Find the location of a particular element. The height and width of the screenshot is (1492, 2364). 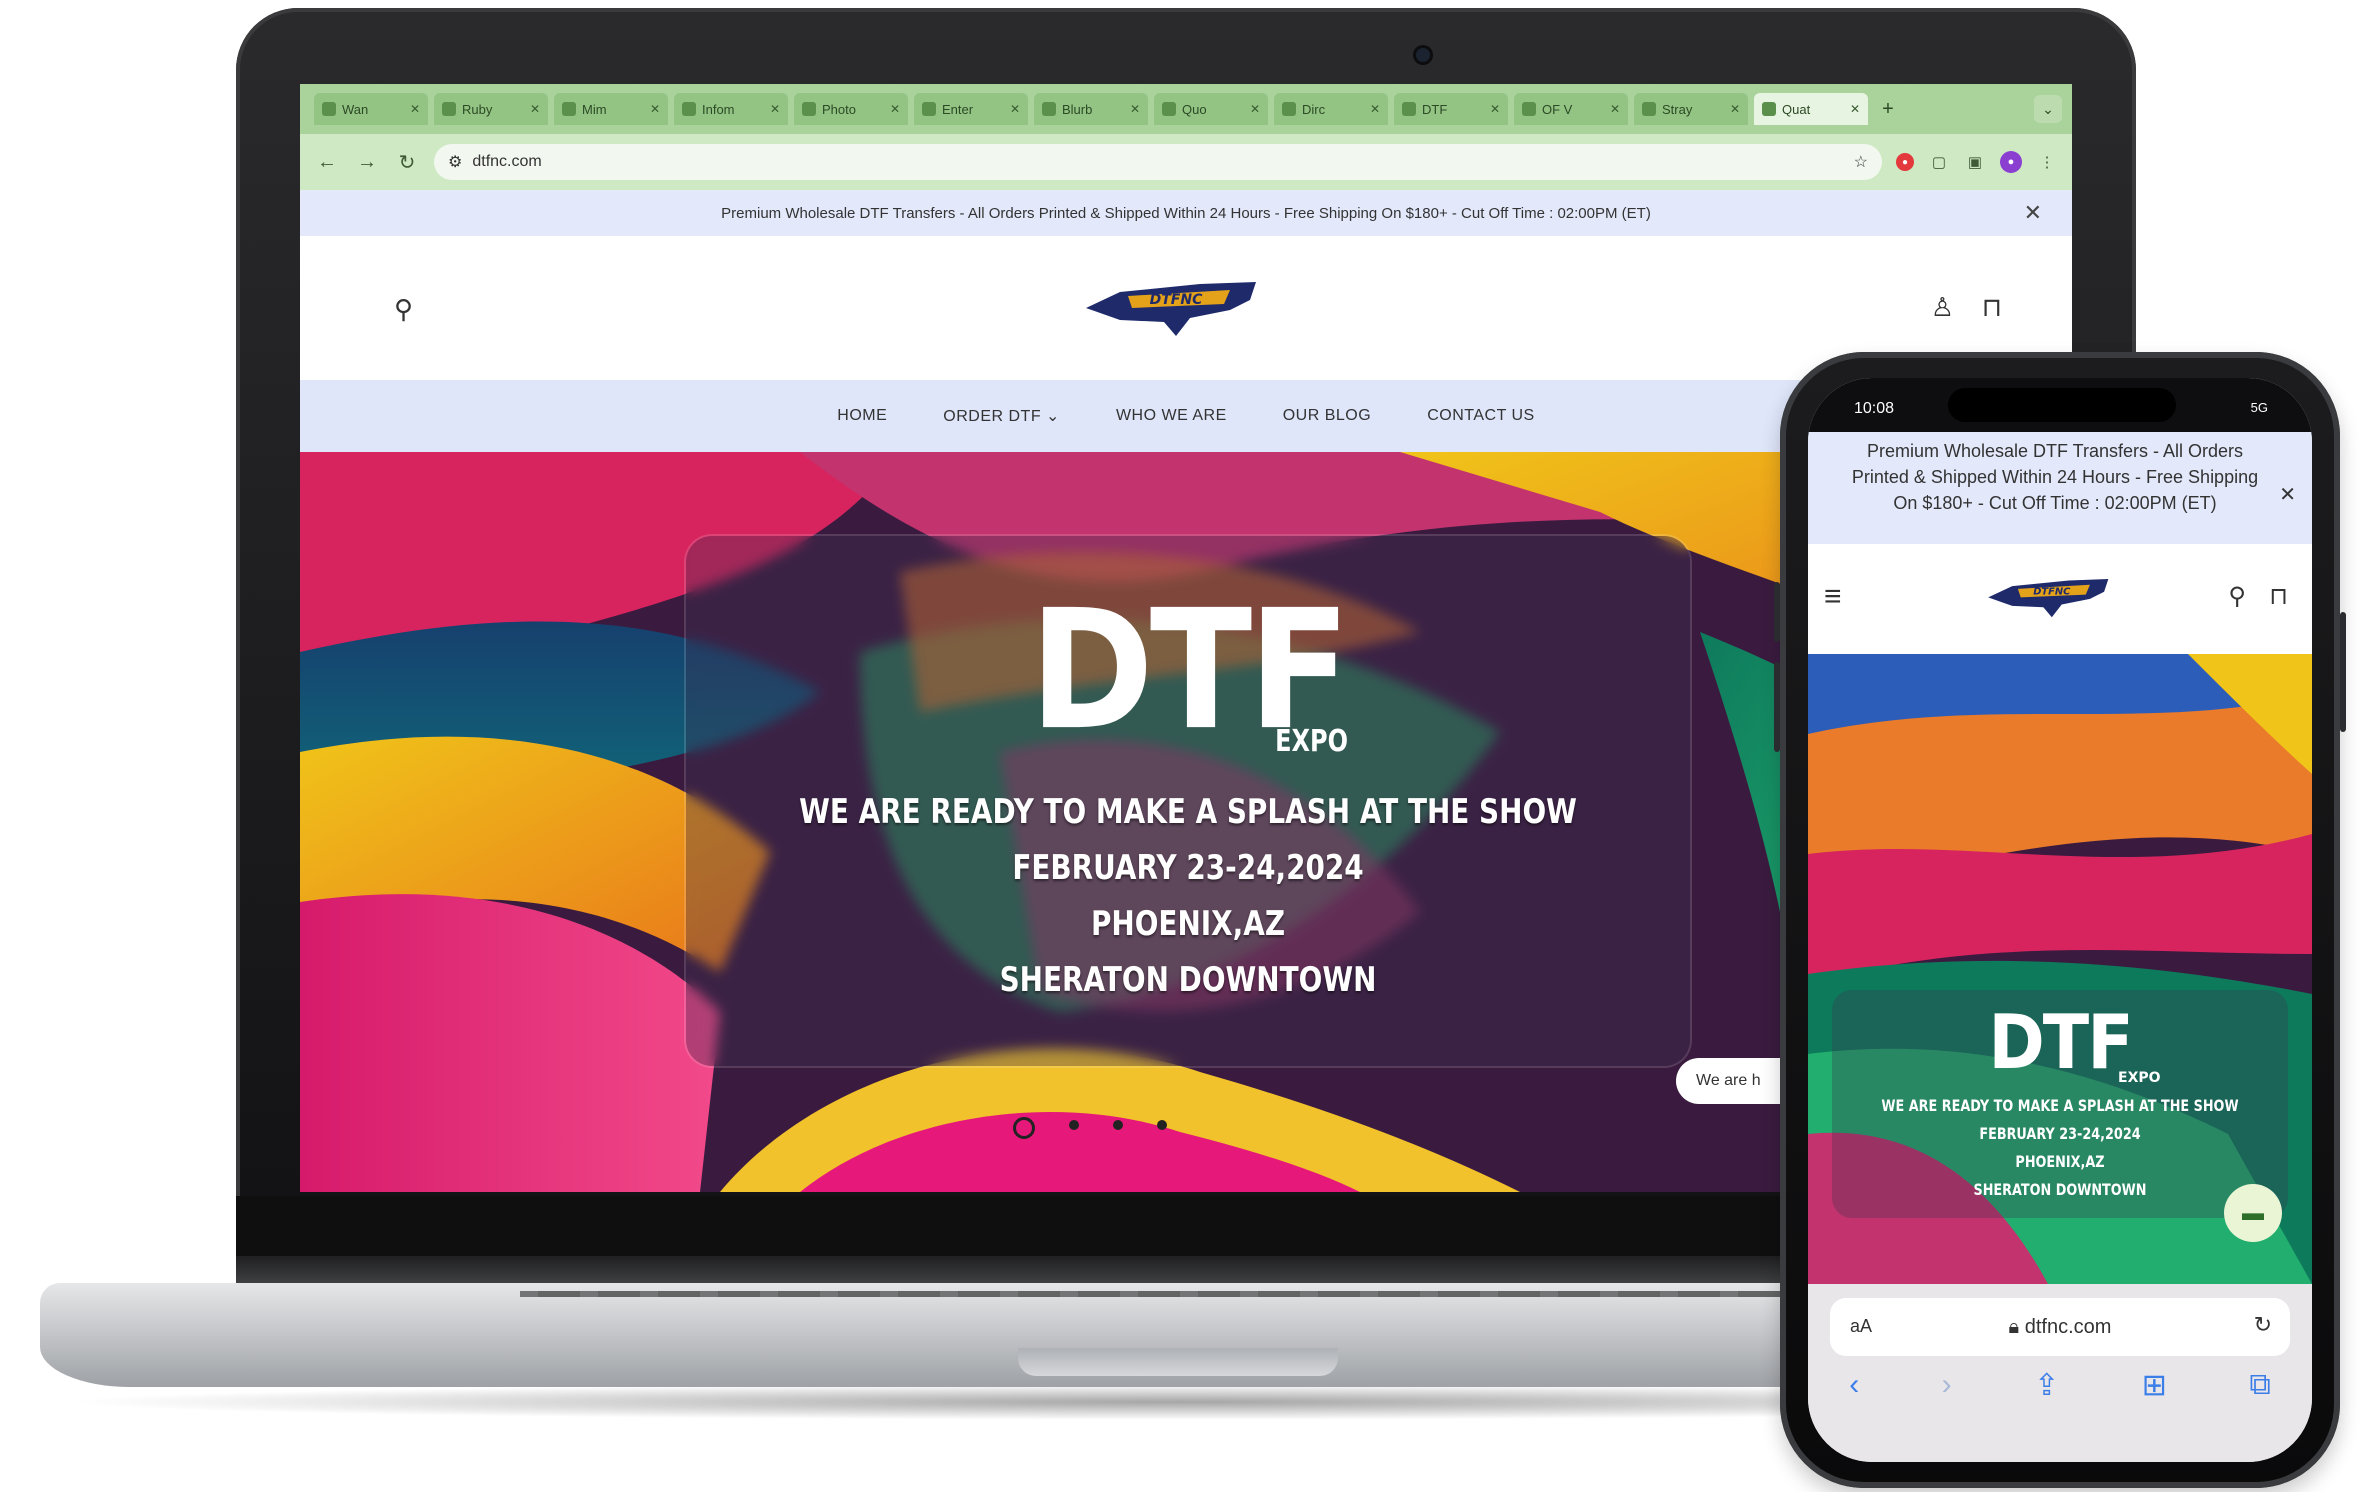

tab-label: Photo is located at coordinates (839, 109).